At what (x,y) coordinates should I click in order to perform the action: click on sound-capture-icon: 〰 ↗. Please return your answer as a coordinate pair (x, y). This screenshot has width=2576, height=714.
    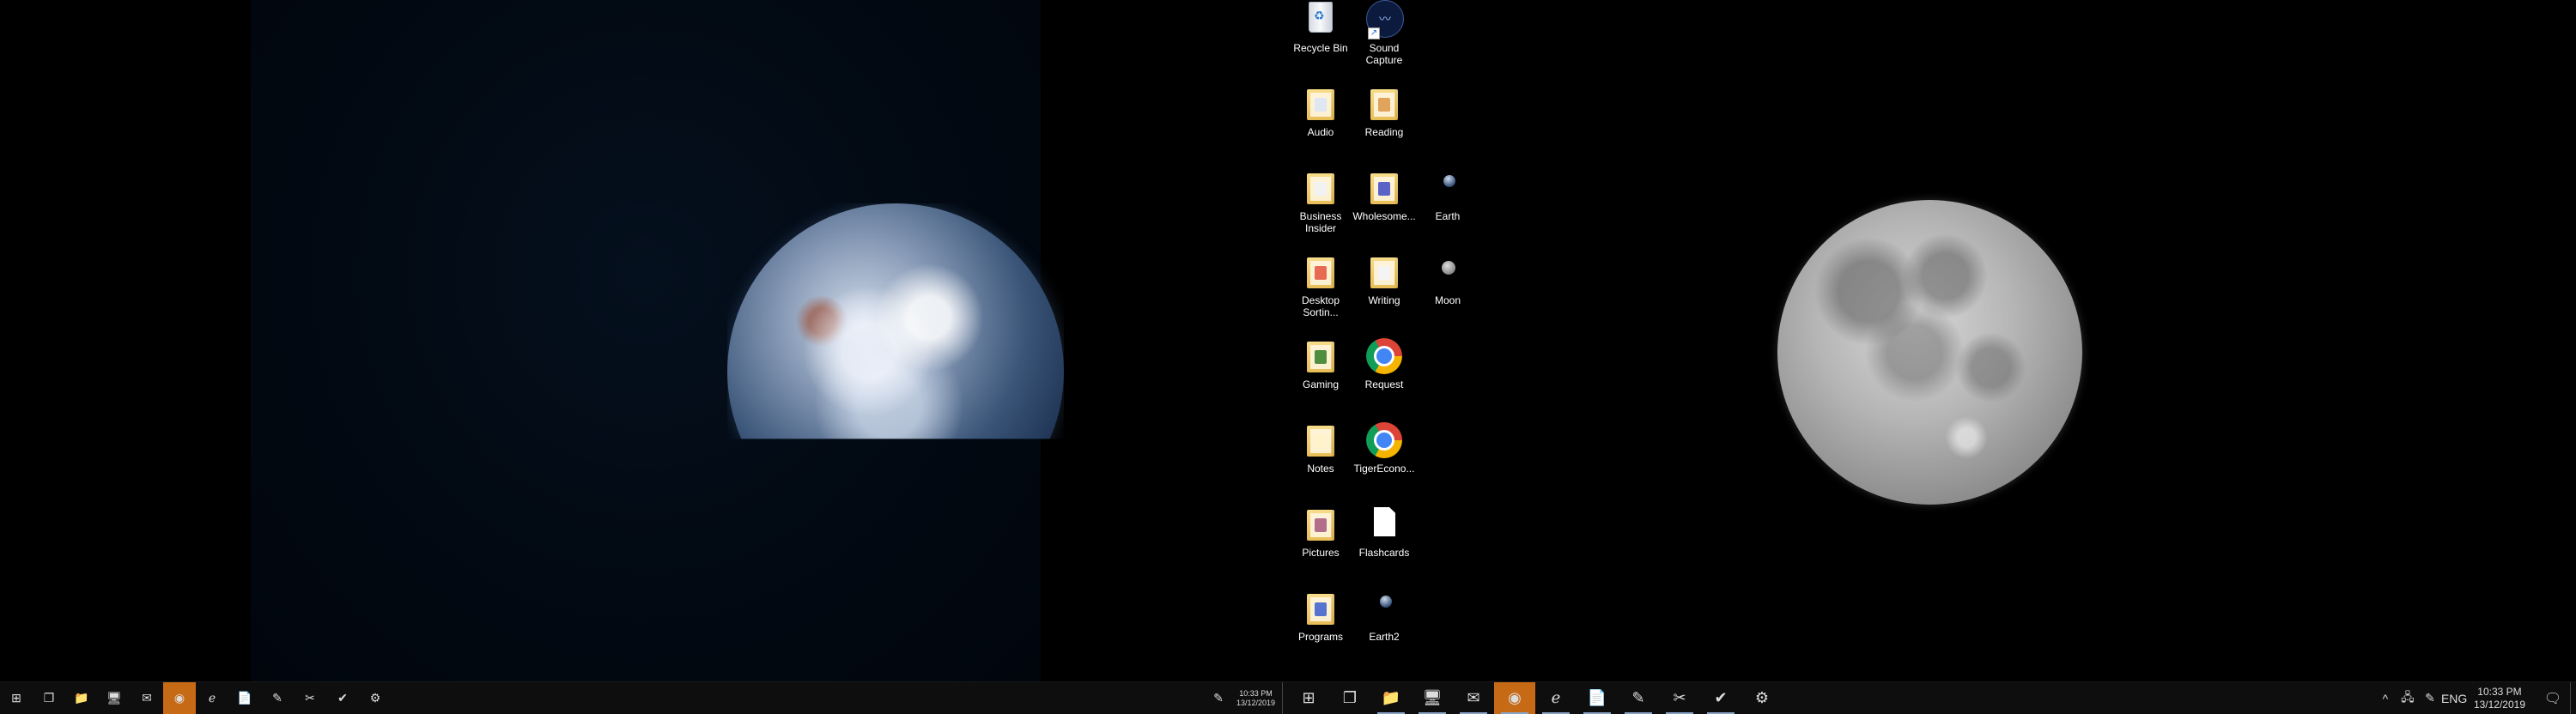
    Looking at the image, I should click on (1384, 19).